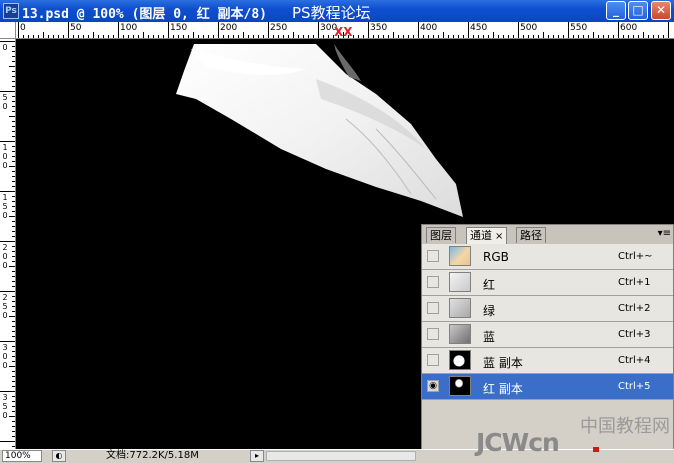 This screenshot has width=674, height=463. I want to click on tab-layers: 图层, so click(441, 235).